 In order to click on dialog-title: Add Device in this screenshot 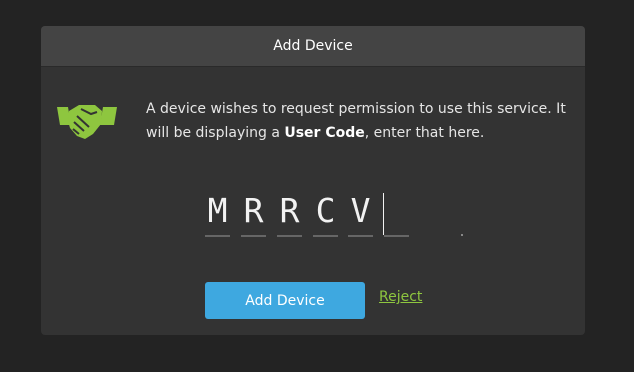, I will do `click(313, 46)`.